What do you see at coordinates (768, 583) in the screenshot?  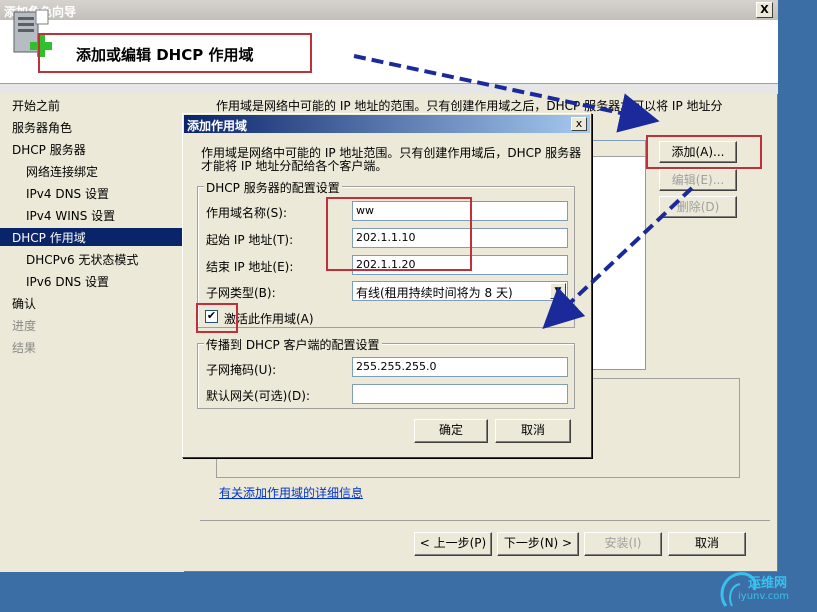 I see `watermark-text: 运维网` at bounding box center [768, 583].